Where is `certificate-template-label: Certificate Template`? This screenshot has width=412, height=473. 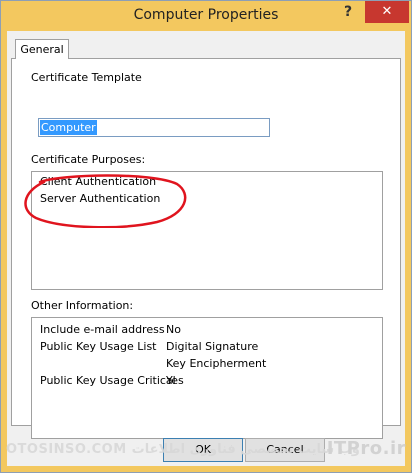
certificate-template-label: Certificate Template is located at coordinates (86, 77).